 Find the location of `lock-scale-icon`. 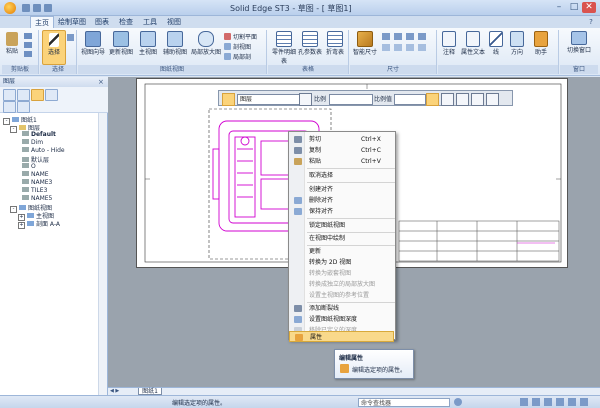

lock-scale-icon is located at coordinates (432, 99).